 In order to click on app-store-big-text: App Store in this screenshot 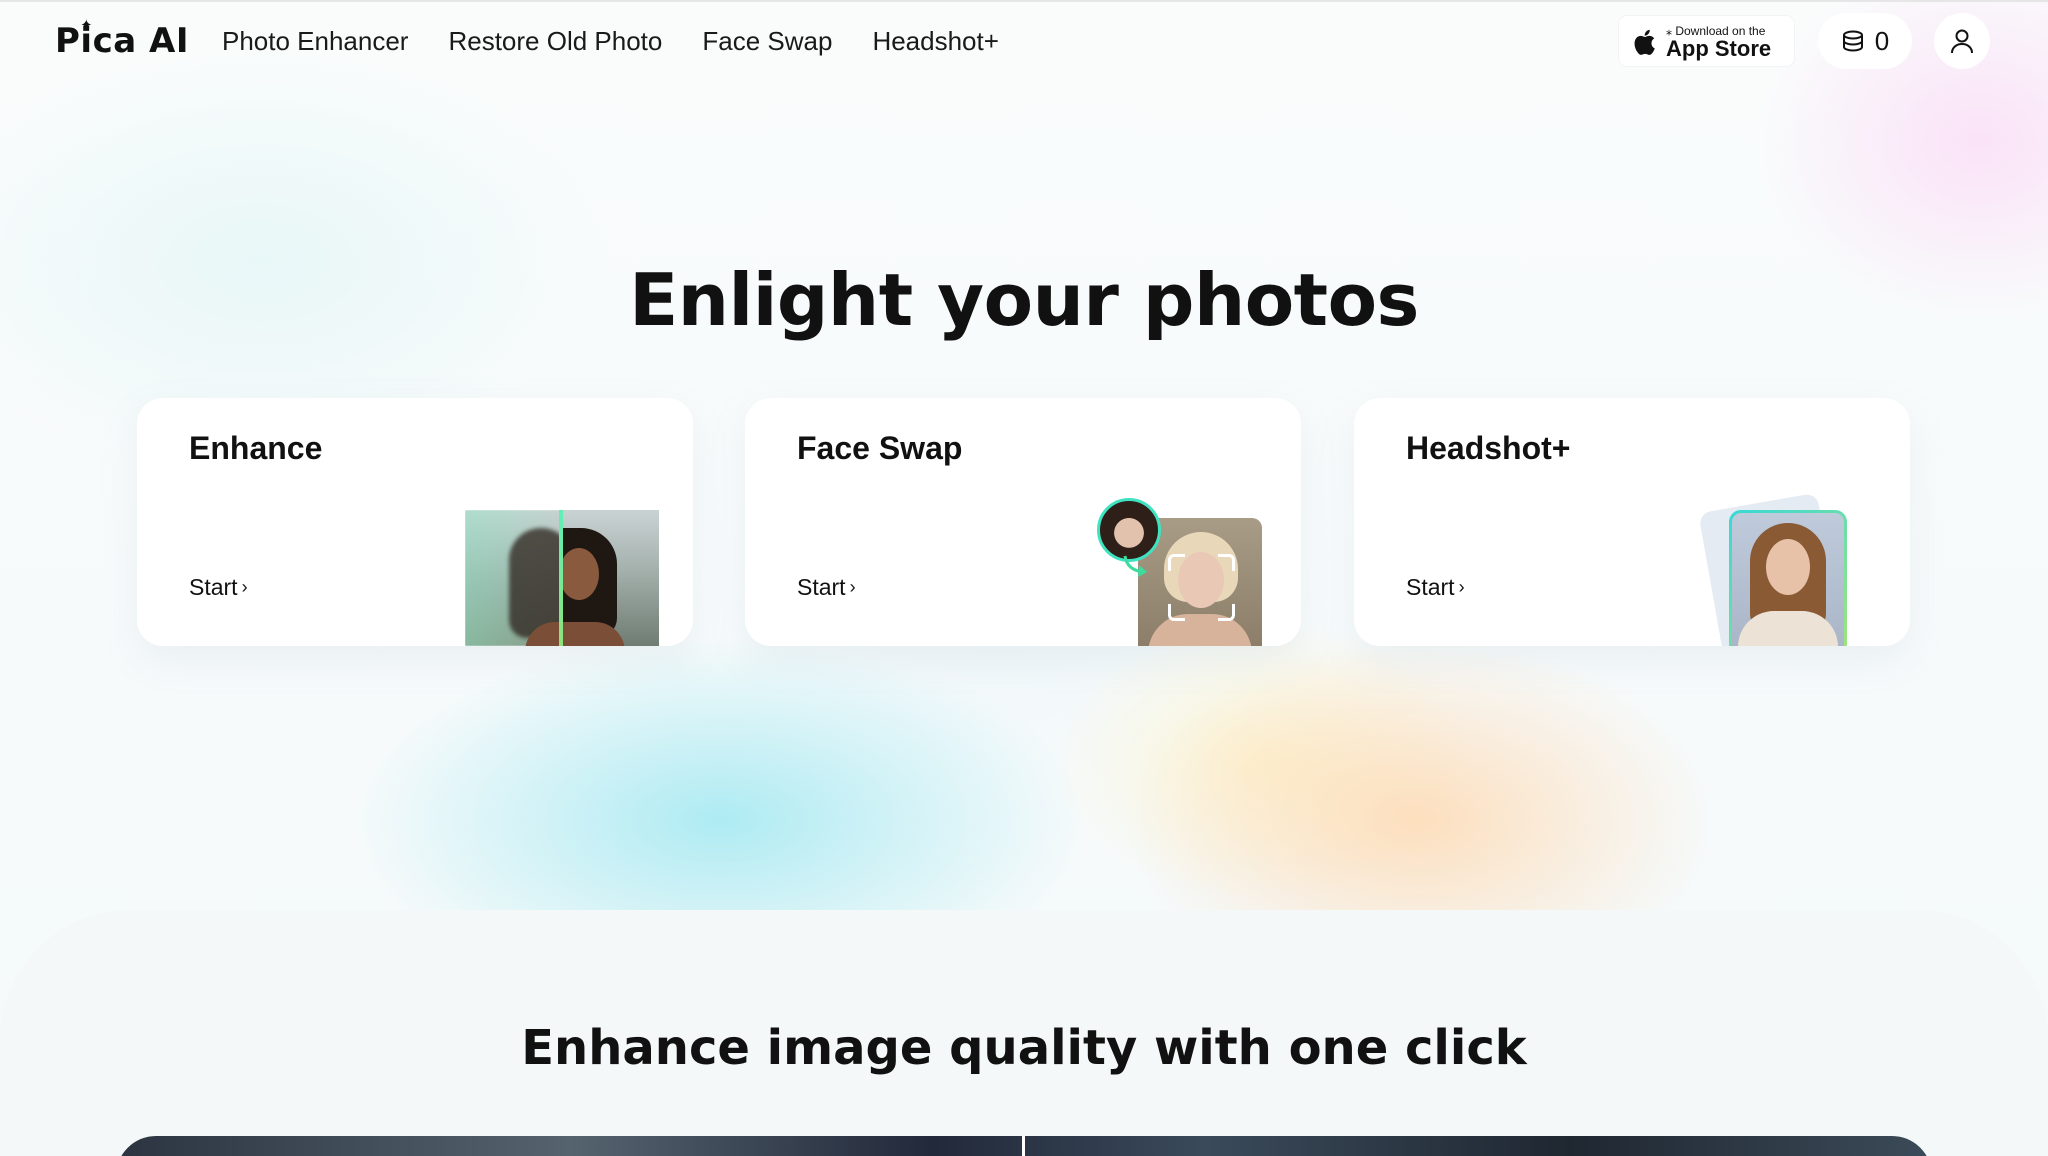, I will do `click(1719, 48)`.